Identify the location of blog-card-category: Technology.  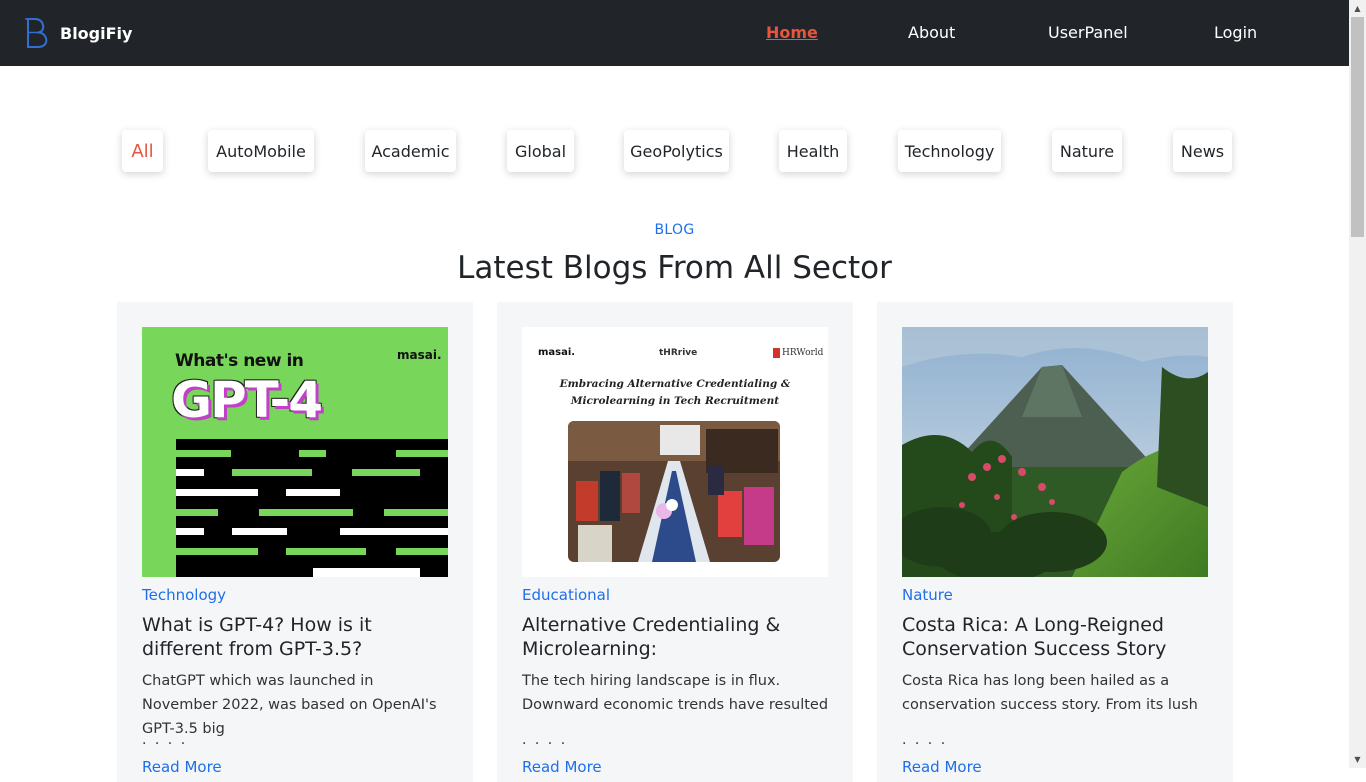
(184, 595).